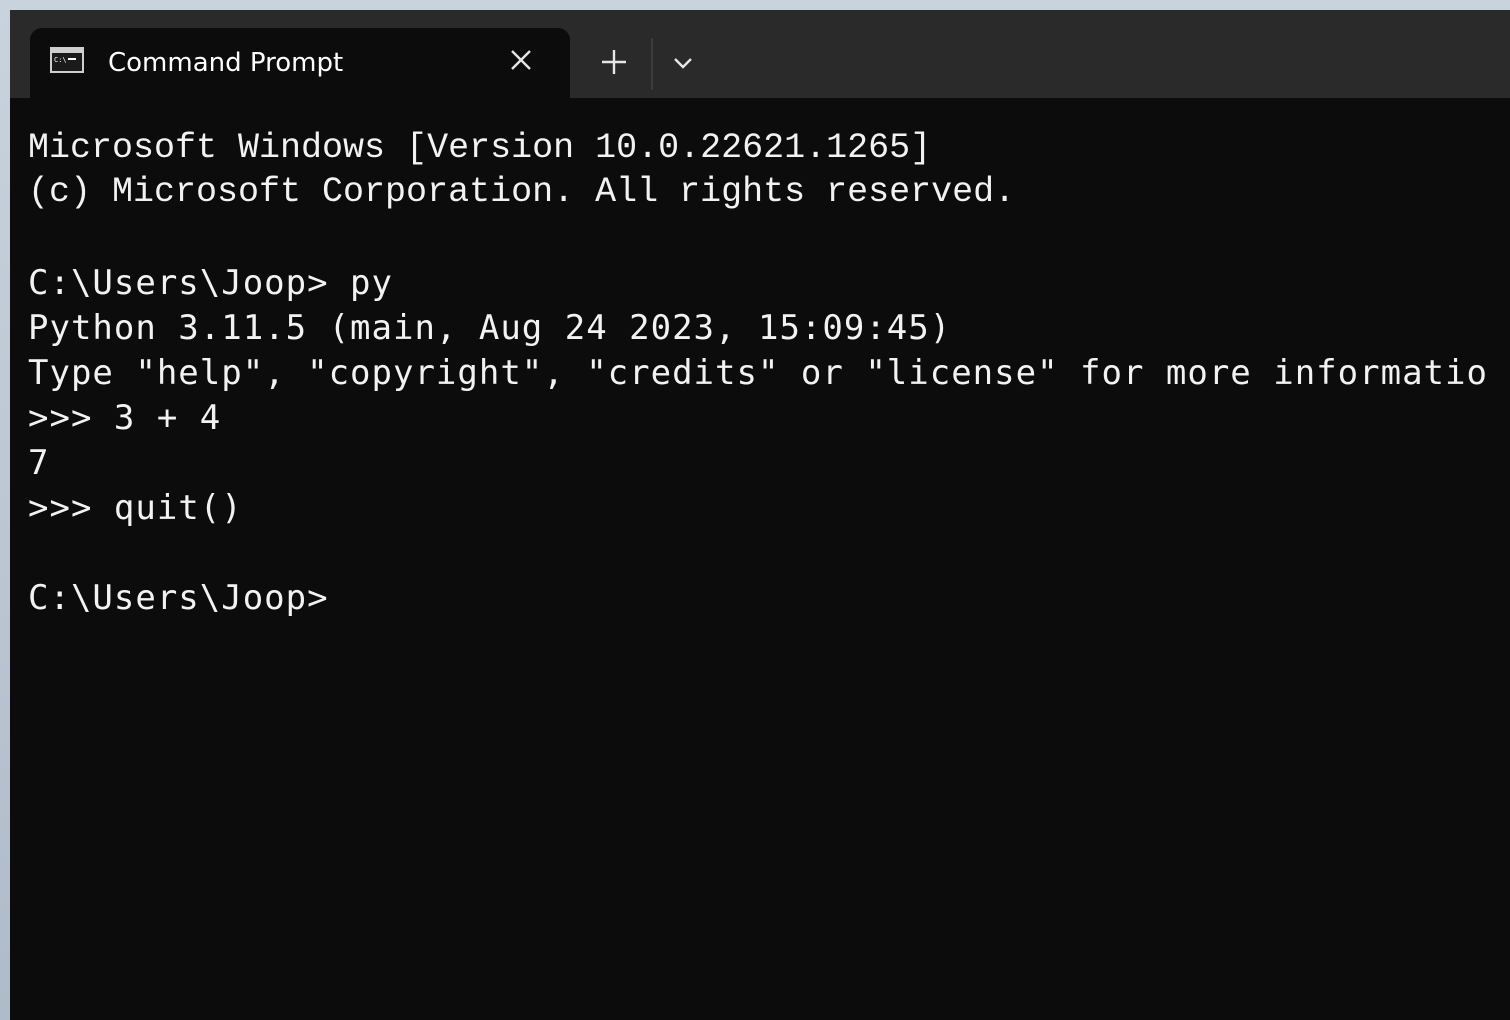  Describe the element at coordinates (135, 508) in the screenshot. I see `terminal-line: >>> quit()` at that location.